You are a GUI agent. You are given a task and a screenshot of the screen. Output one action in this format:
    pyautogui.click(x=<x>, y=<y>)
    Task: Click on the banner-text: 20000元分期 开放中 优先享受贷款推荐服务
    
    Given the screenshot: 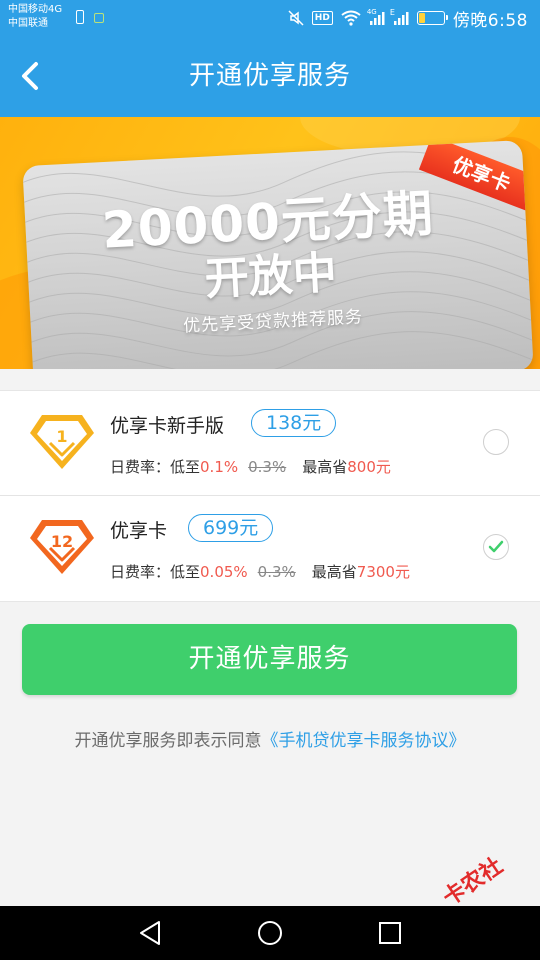 What is the action you would take?
    pyautogui.click(x=270, y=262)
    